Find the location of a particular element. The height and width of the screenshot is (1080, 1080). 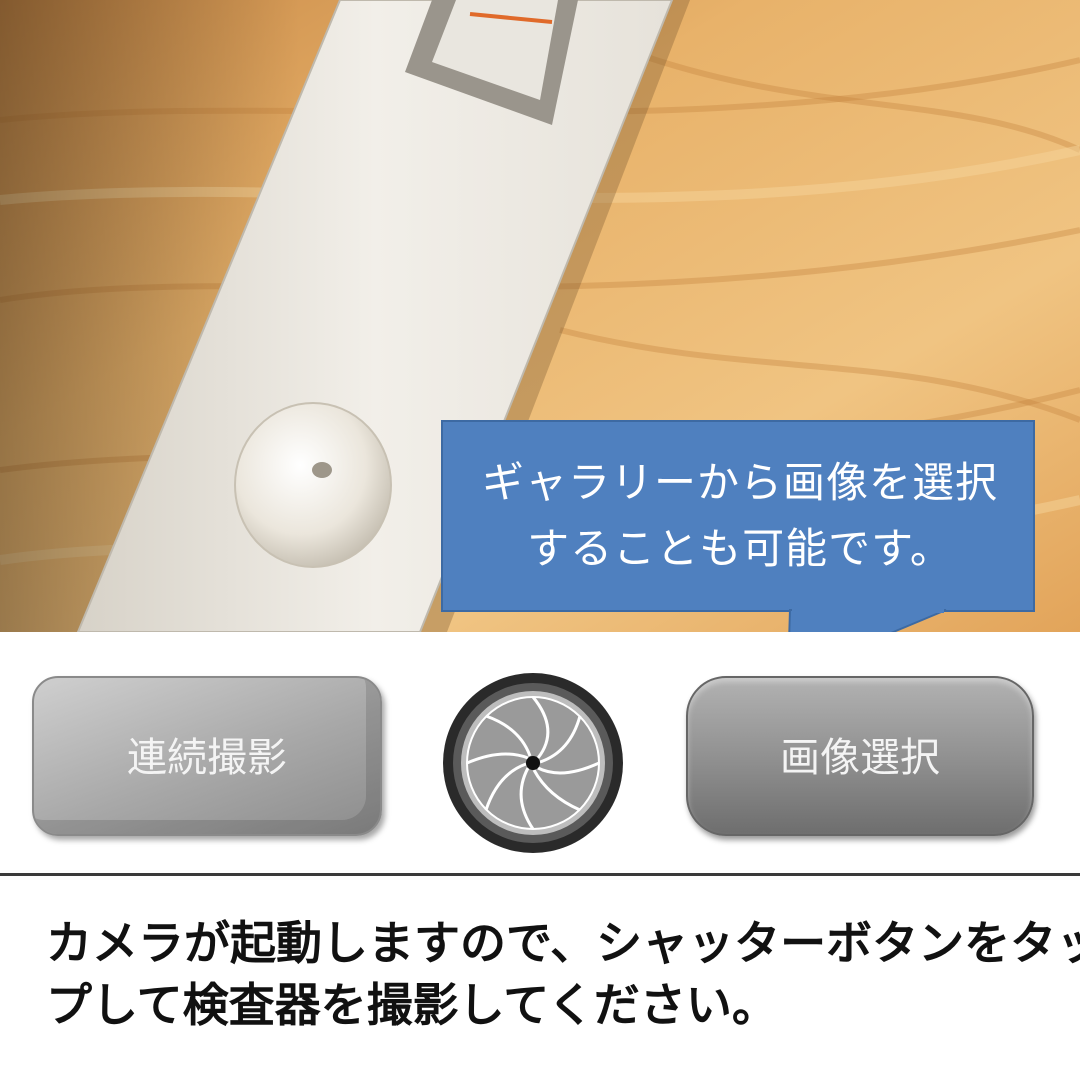

callout-text: ギャラリーから画像を選択 することも可能です。 is located at coordinates (740, 516).